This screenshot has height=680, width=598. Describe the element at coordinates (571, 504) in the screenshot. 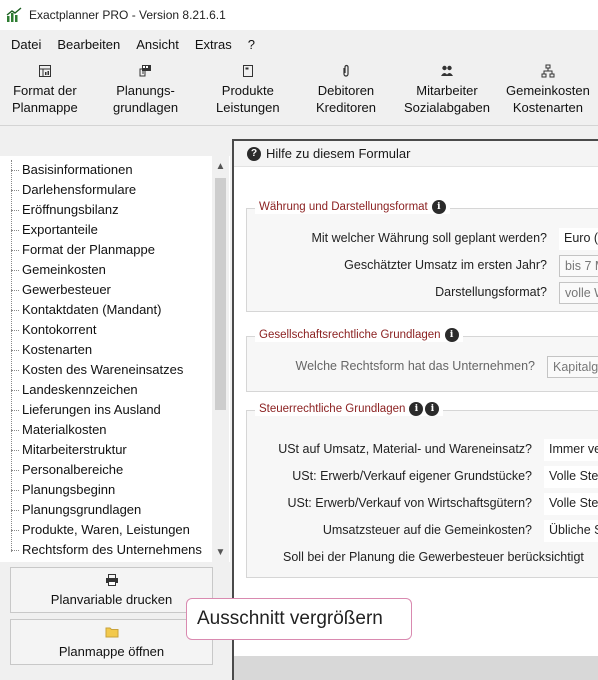

I see `ust-wirtschaftsgueter-select: Volle Ste` at that location.